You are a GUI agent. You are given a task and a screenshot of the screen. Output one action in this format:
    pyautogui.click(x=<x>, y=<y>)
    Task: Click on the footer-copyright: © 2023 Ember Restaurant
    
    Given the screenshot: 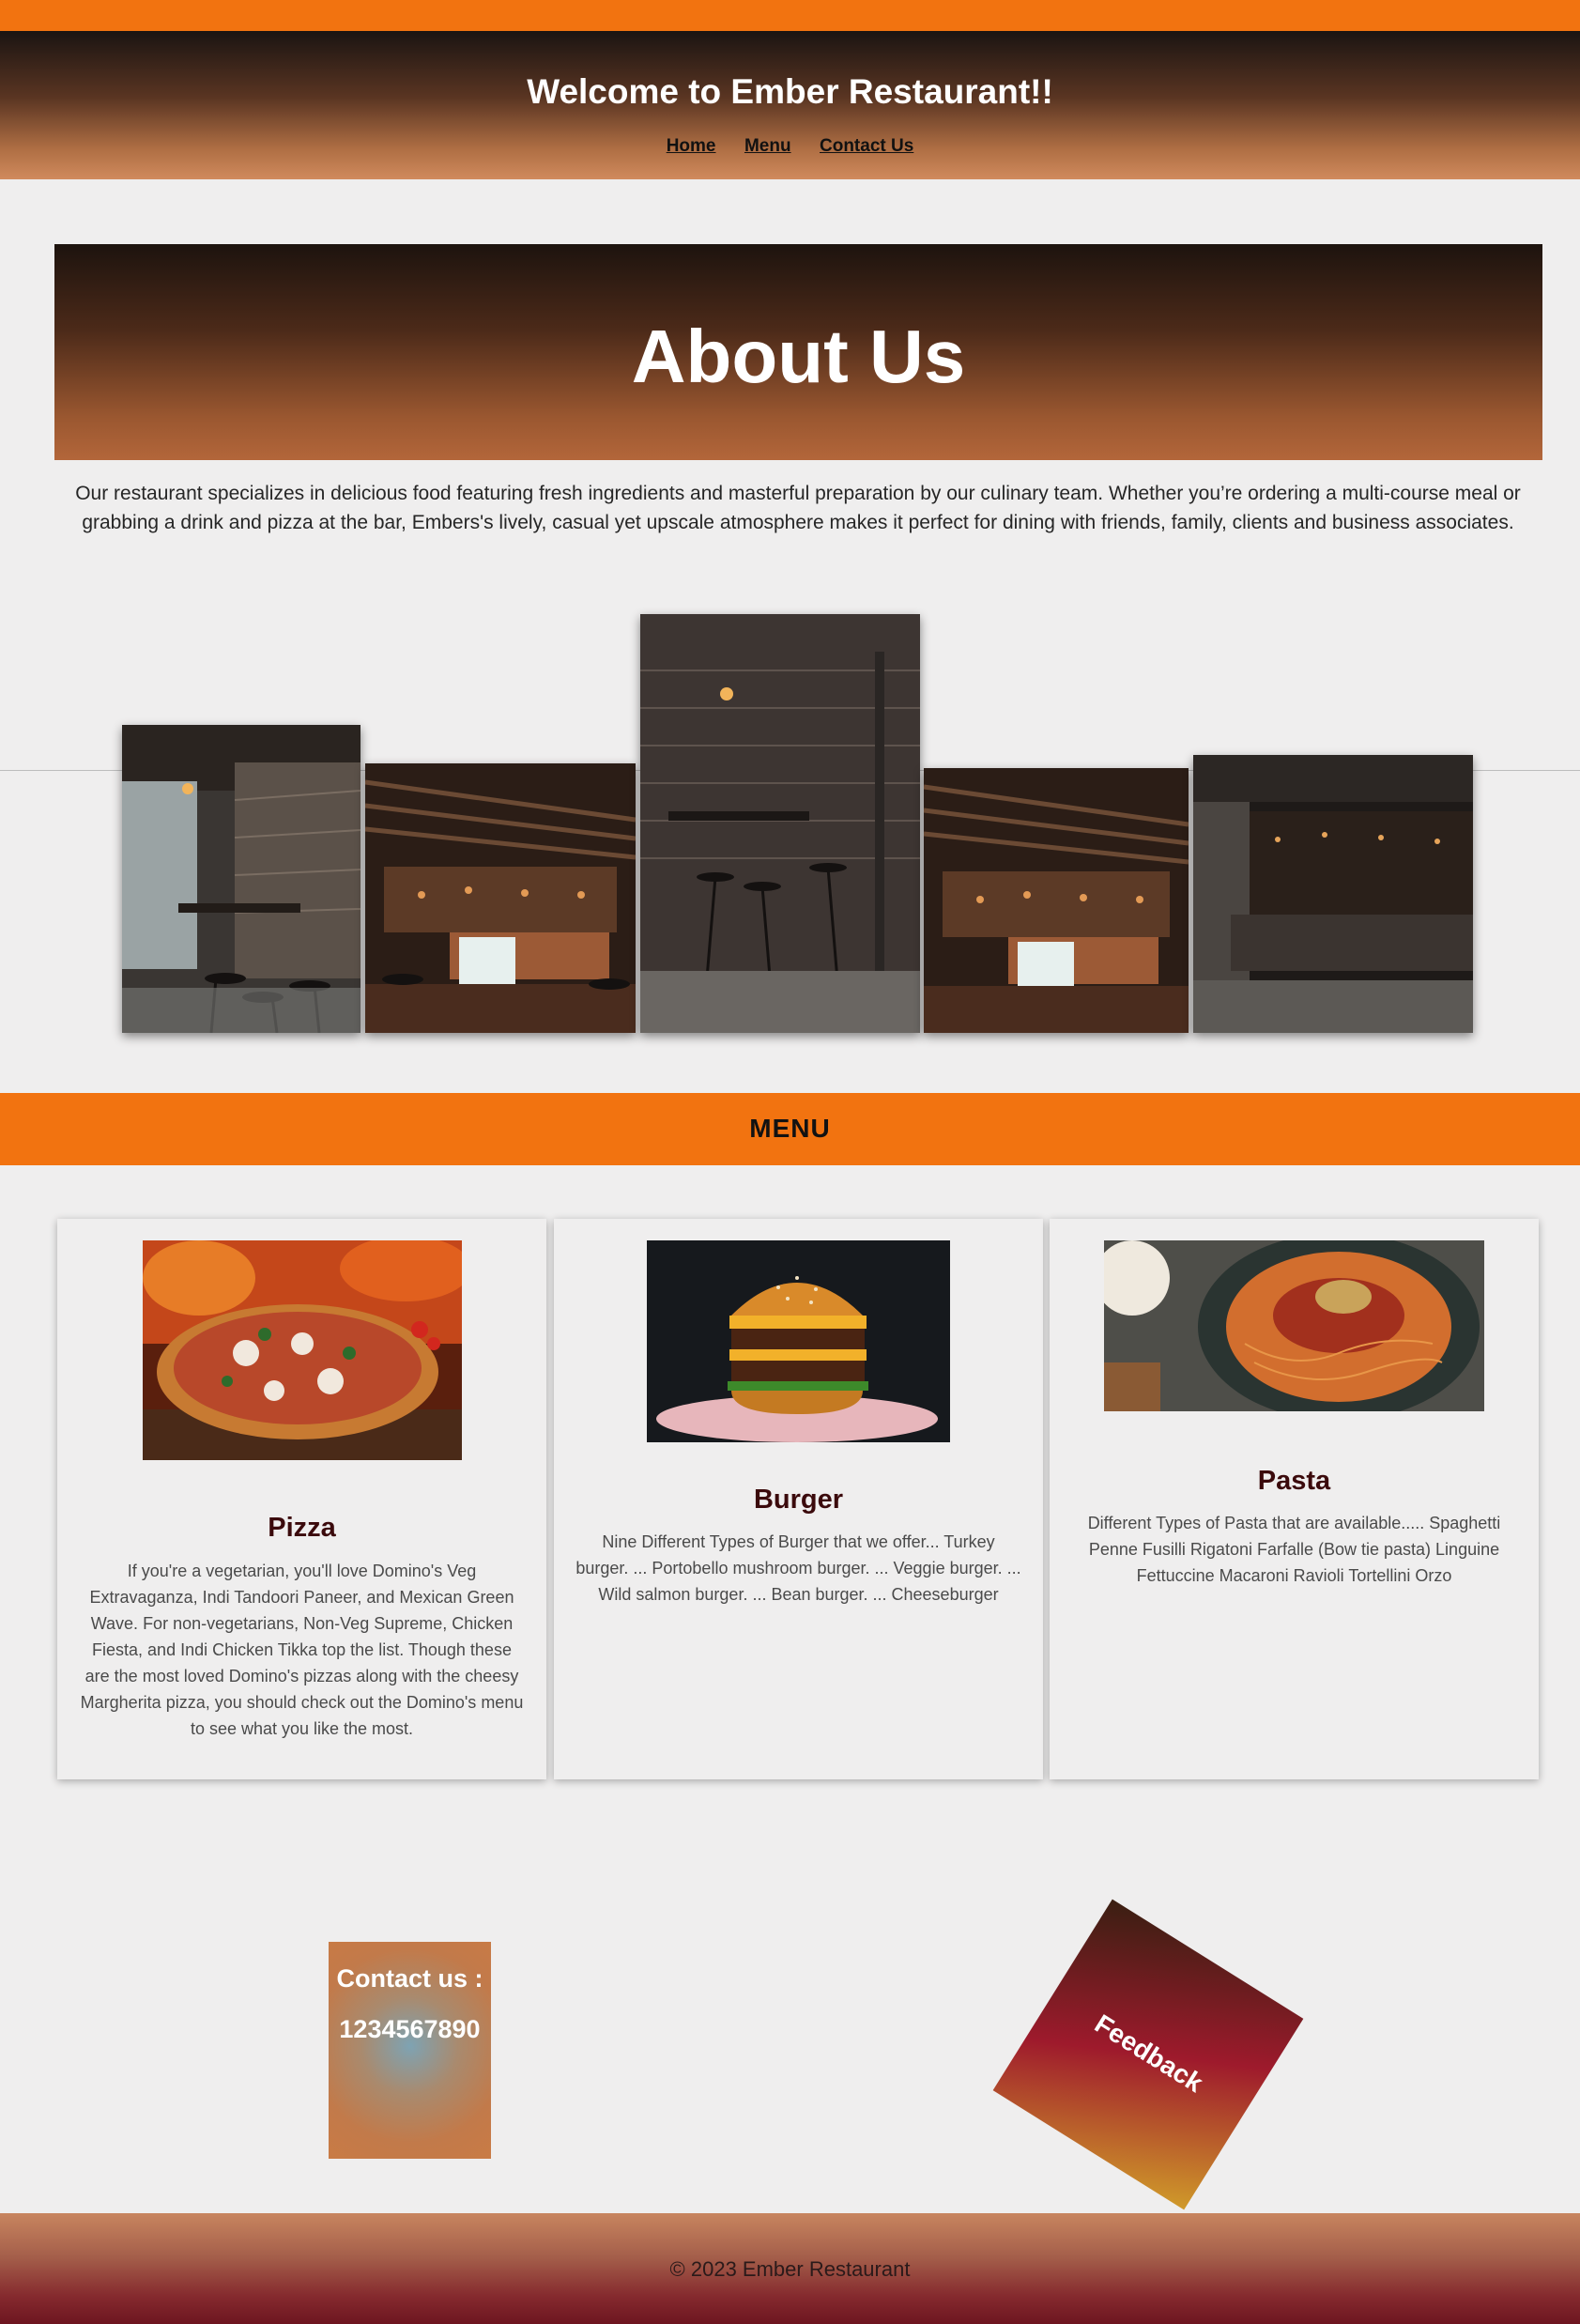 What is the action you would take?
    pyautogui.click(x=790, y=2269)
    